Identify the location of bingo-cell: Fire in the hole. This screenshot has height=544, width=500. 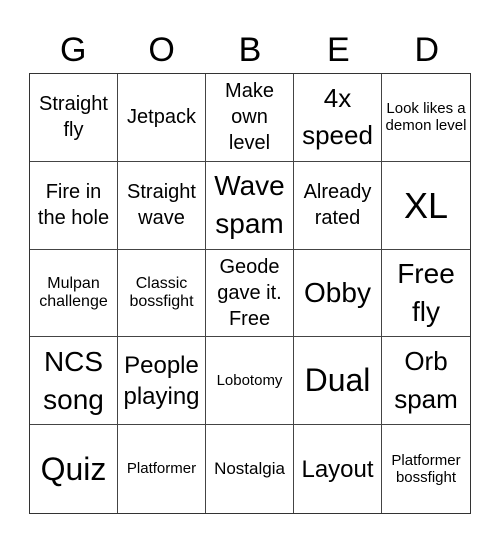
(74, 205).